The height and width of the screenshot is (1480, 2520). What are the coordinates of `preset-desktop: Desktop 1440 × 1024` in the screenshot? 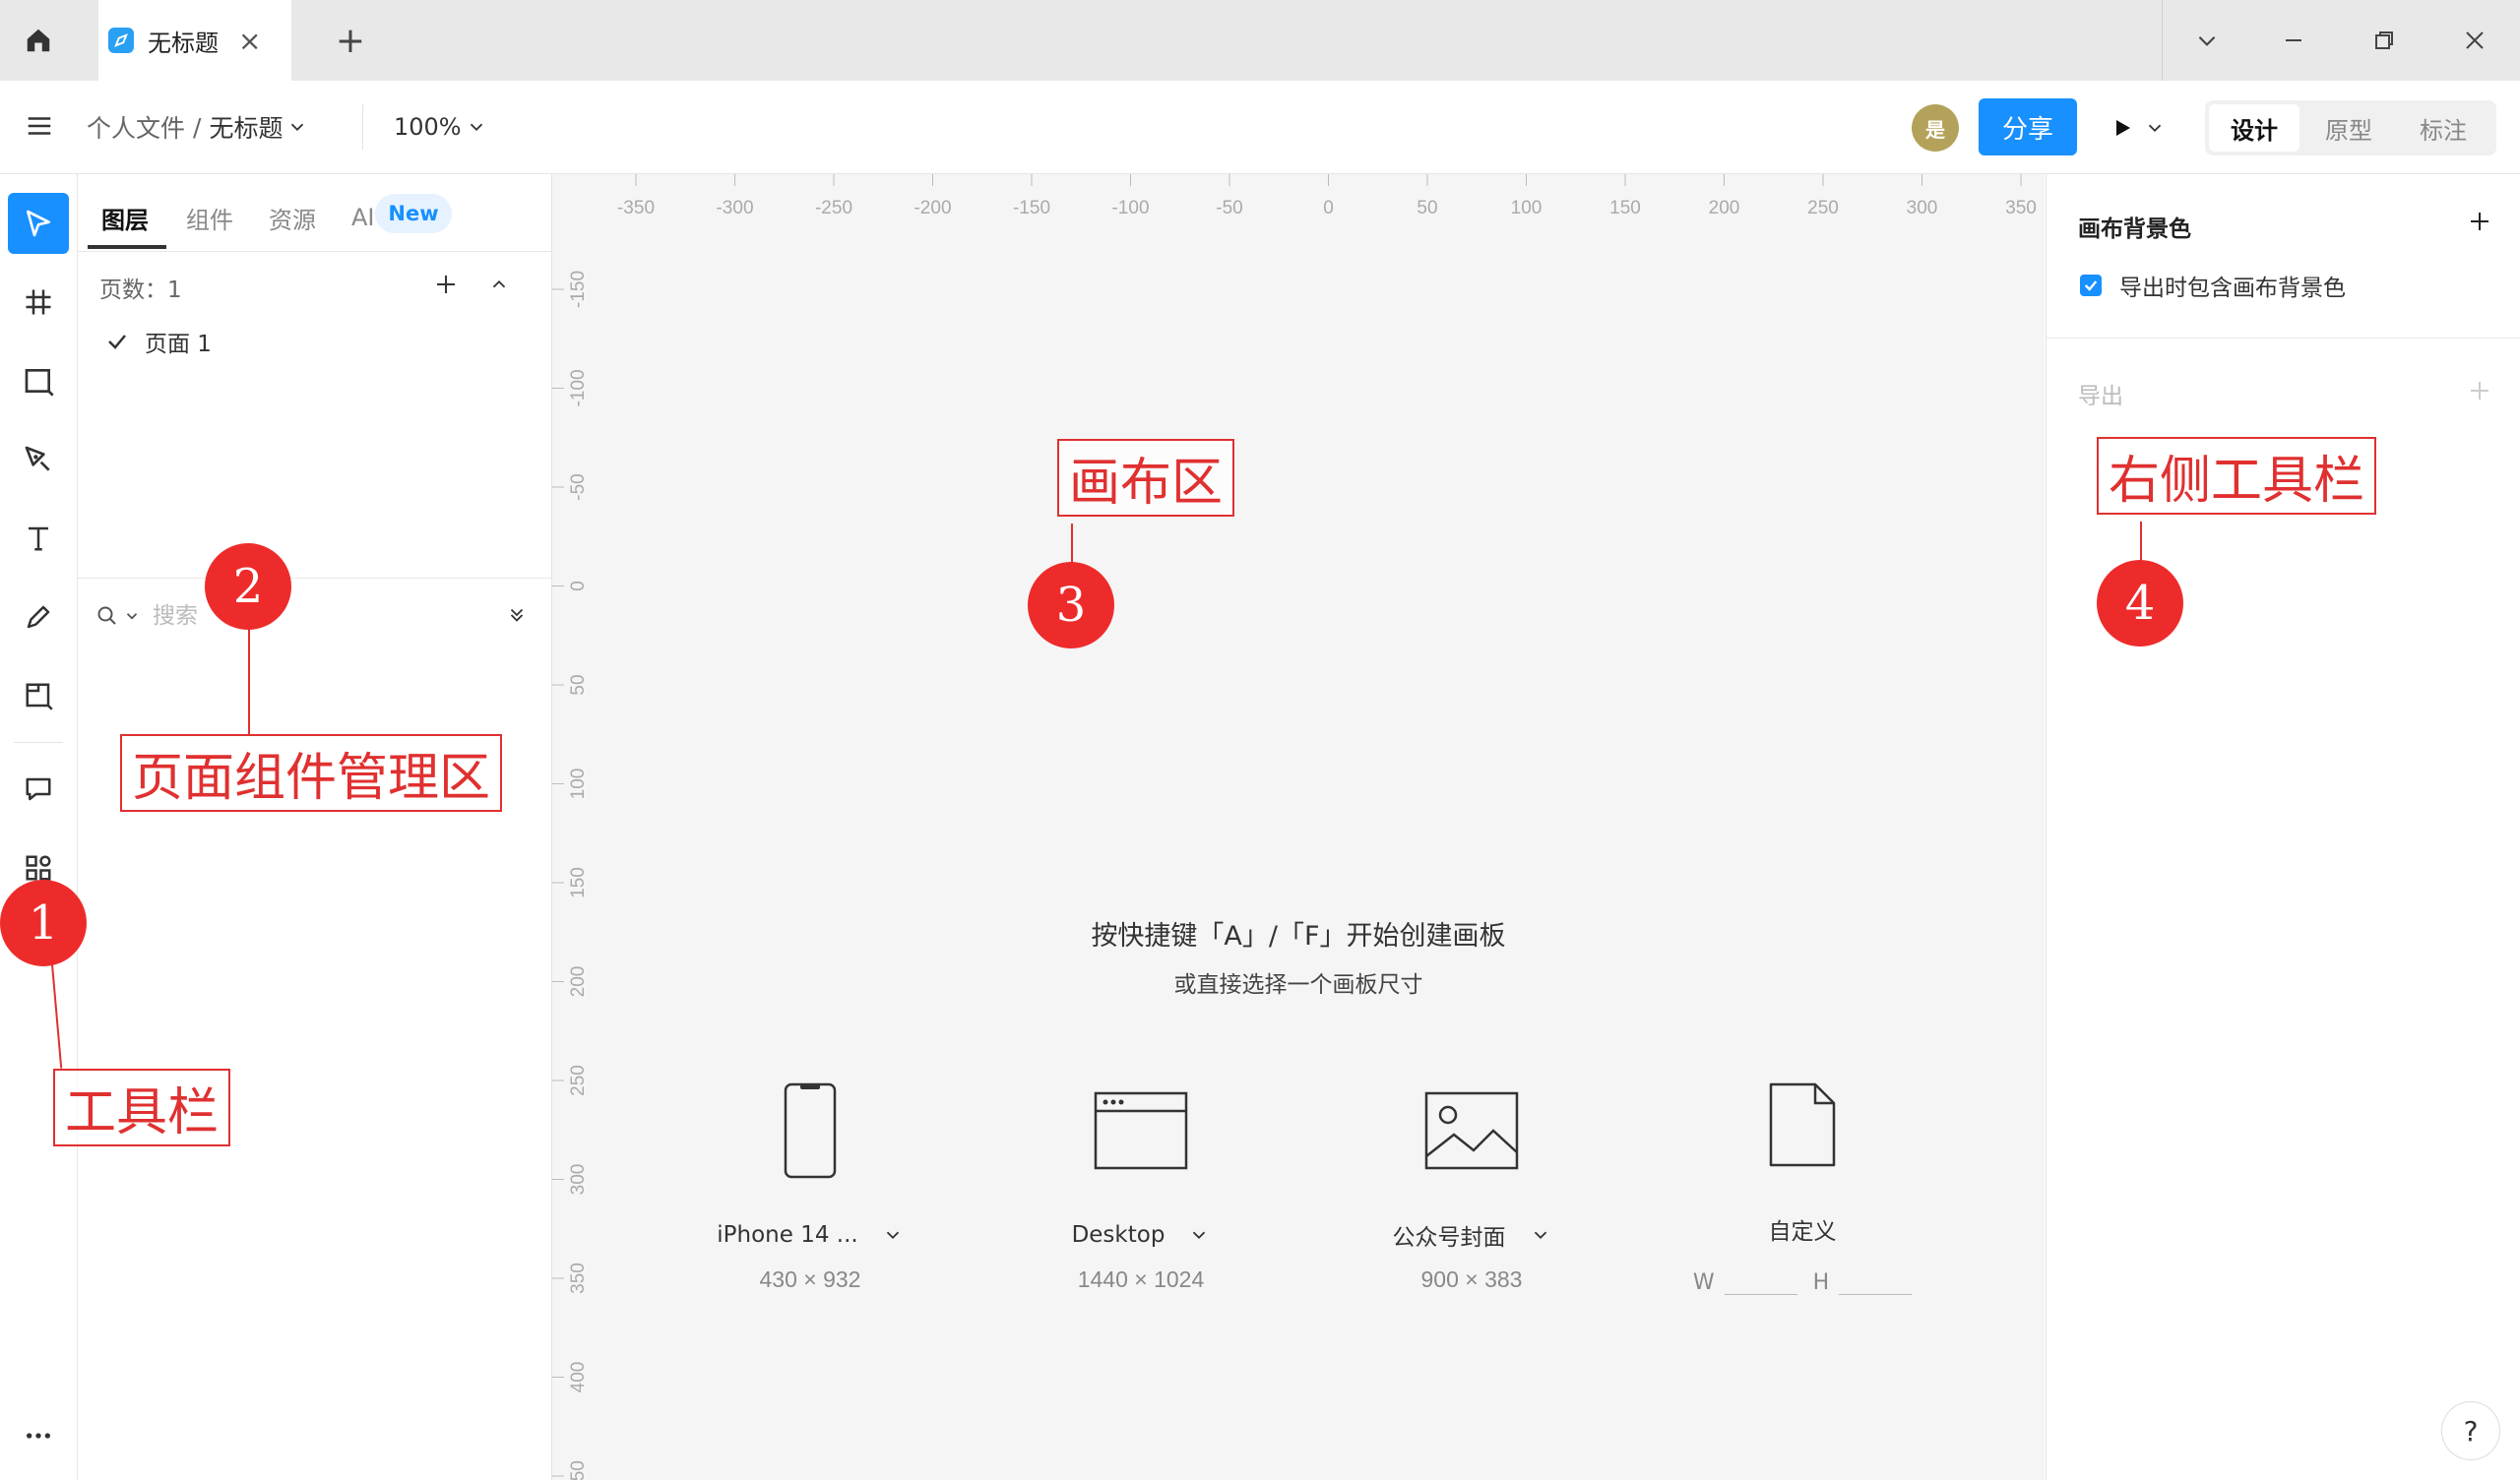 It's located at (1141, 1276).